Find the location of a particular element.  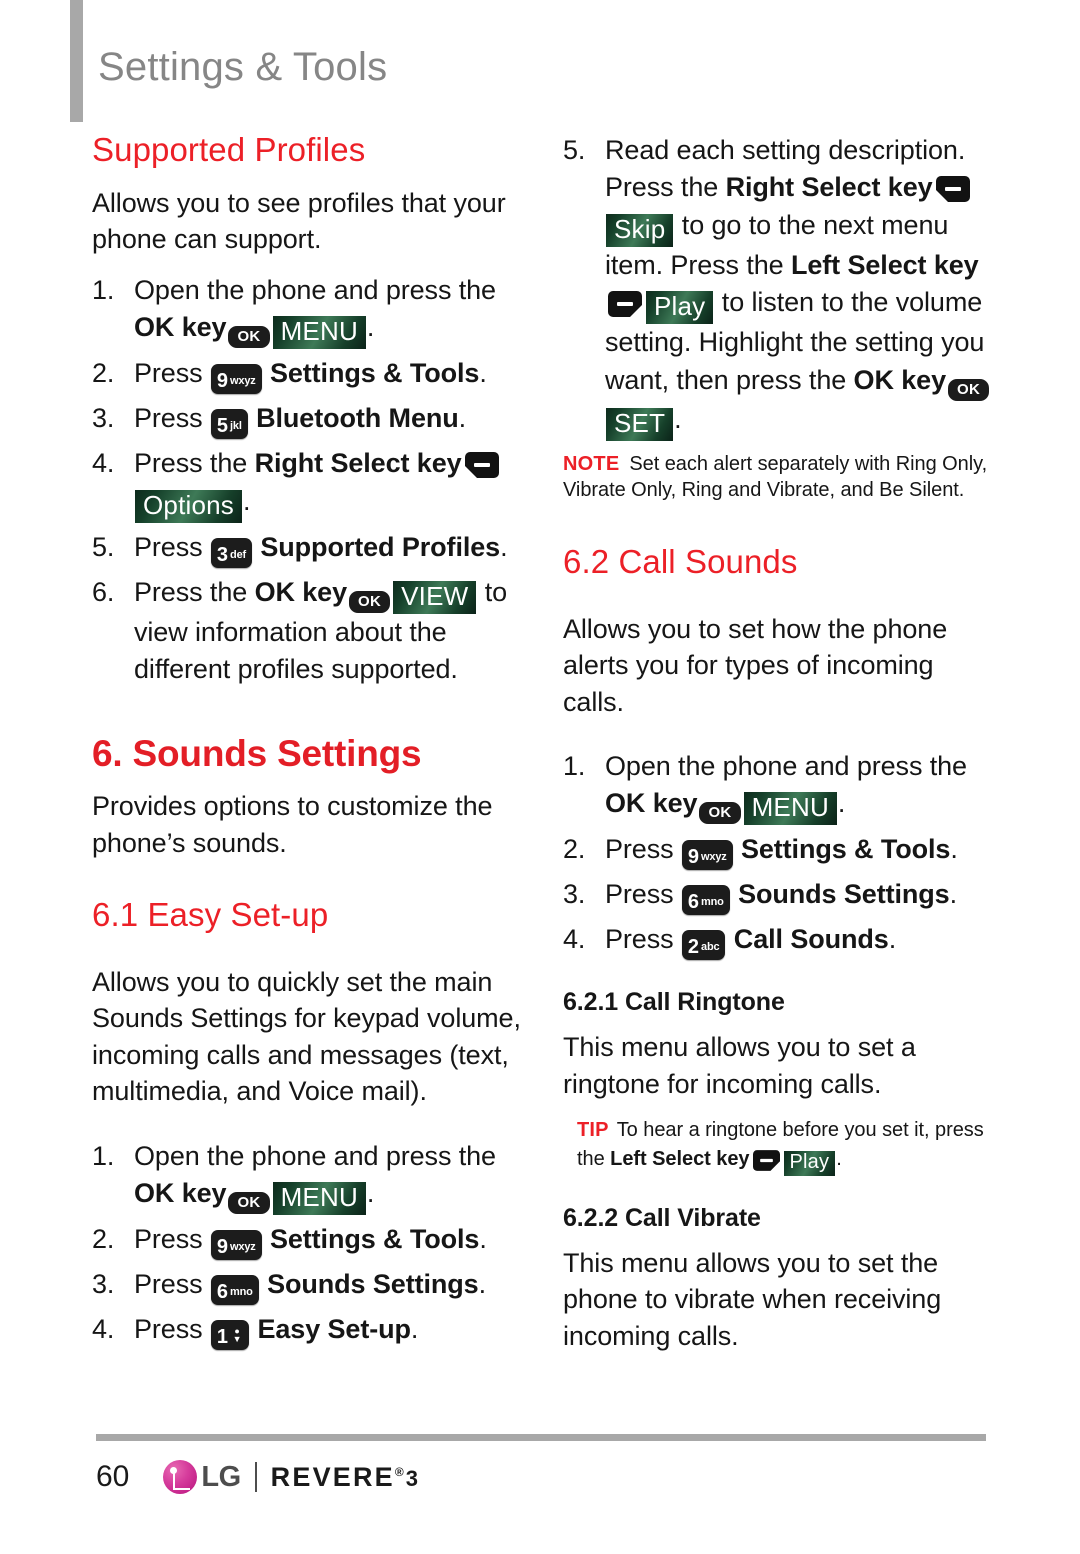

lg-circle-icon is located at coordinates (180, 1477).